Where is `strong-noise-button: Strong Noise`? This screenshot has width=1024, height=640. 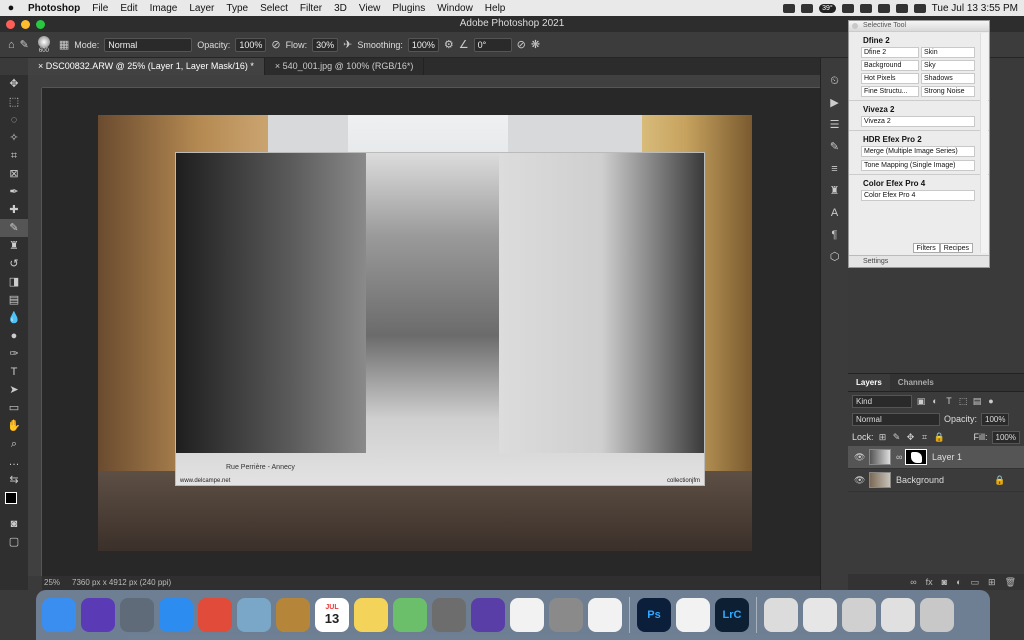 strong-noise-button: Strong Noise is located at coordinates (948, 91).